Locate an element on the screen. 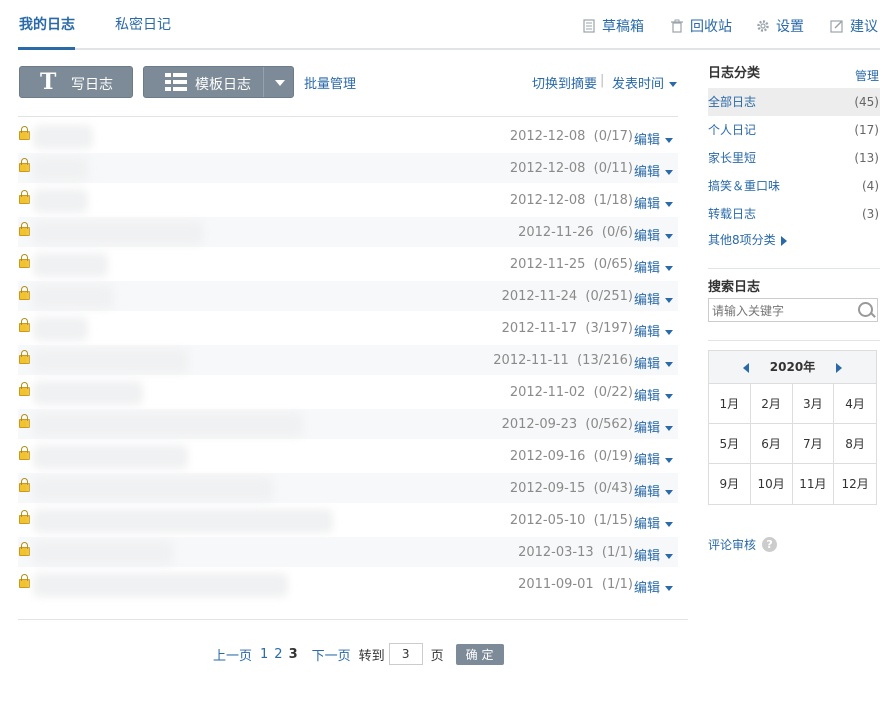 The height and width of the screenshot is (704, 896). more-categories-link: 其他8项分类 is located at coordinates (794, 240).